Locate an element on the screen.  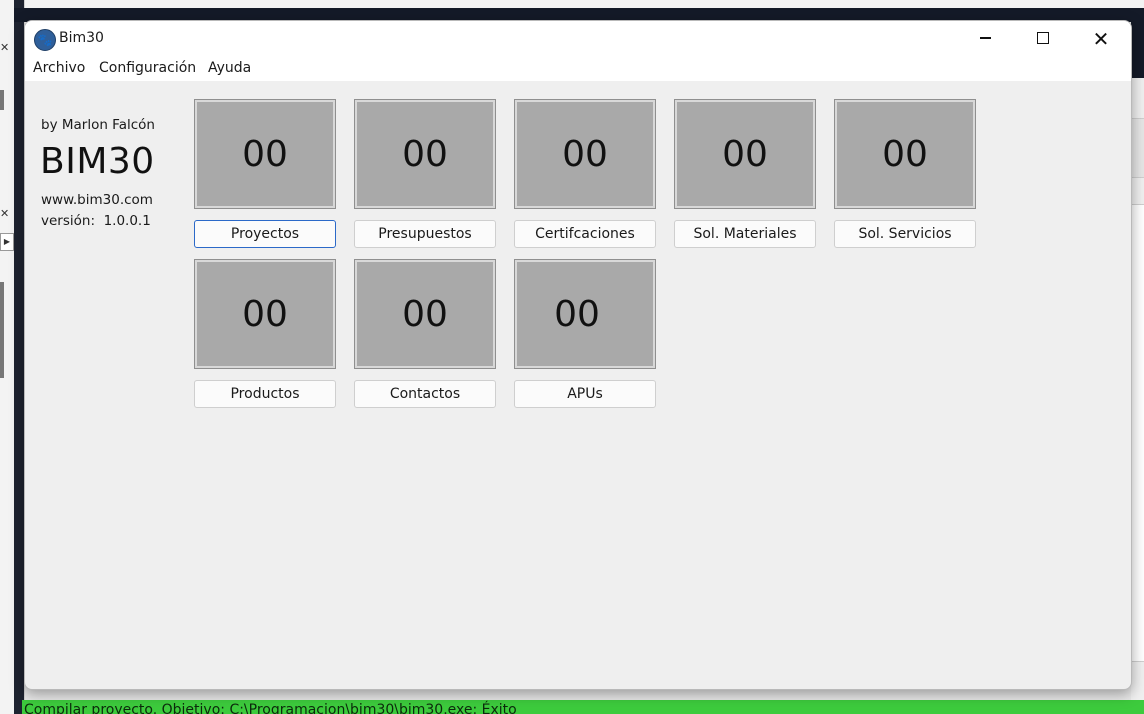
tile-productos: 00 is located at coordinates (265, 314).